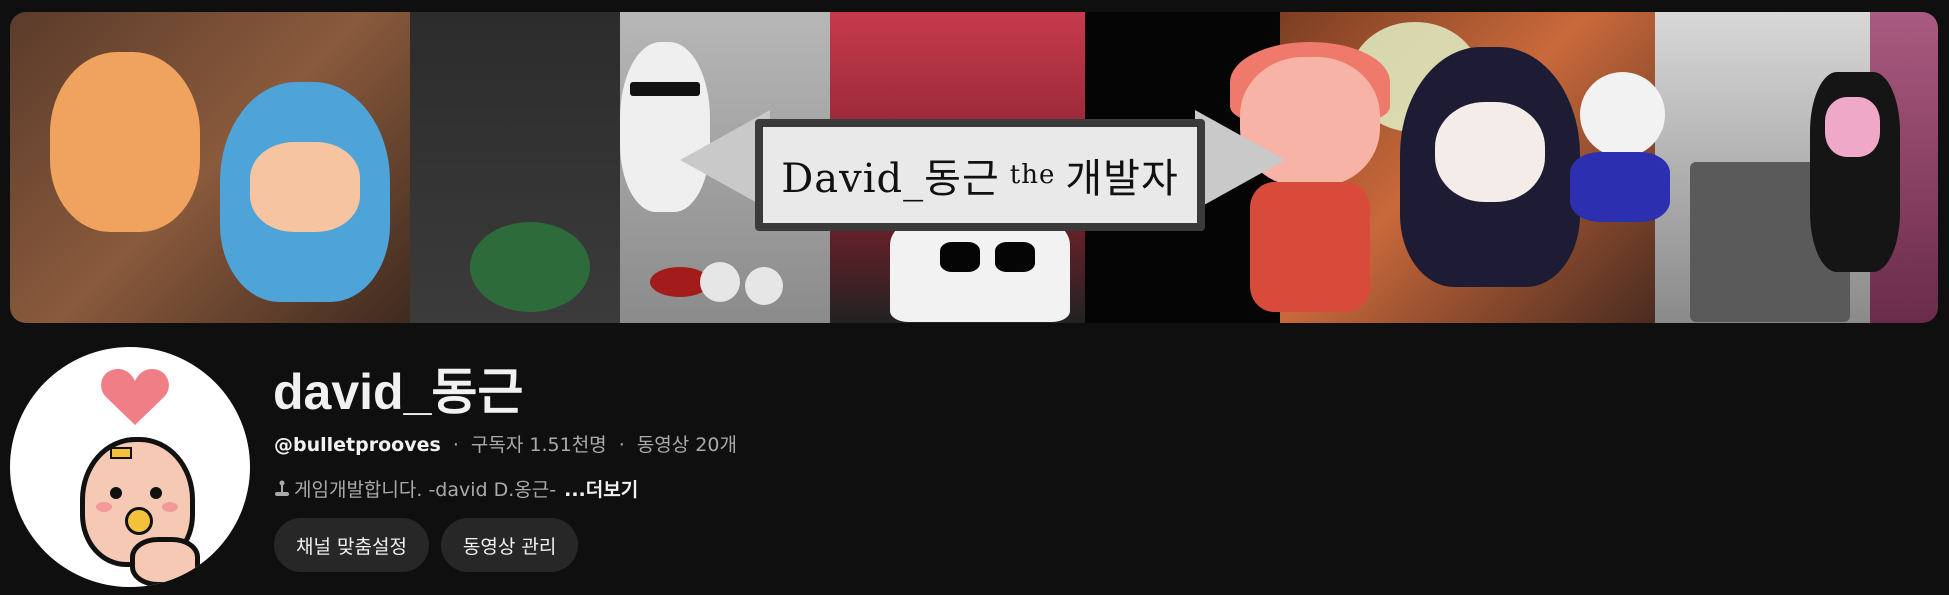 The image size is (1949, 595). What do you see at coordinates (686, 445) in the screenshot?
I see `video-count: 동영상 20개` at bounding box center [686, 445].